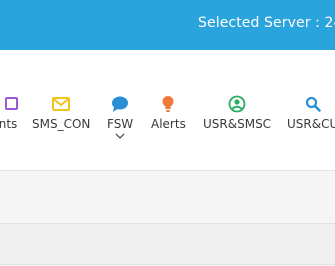  Describe the element at coordinates (237, 124) in the screenshot. I see `nav-item-label: USR&SMSC` at that location.